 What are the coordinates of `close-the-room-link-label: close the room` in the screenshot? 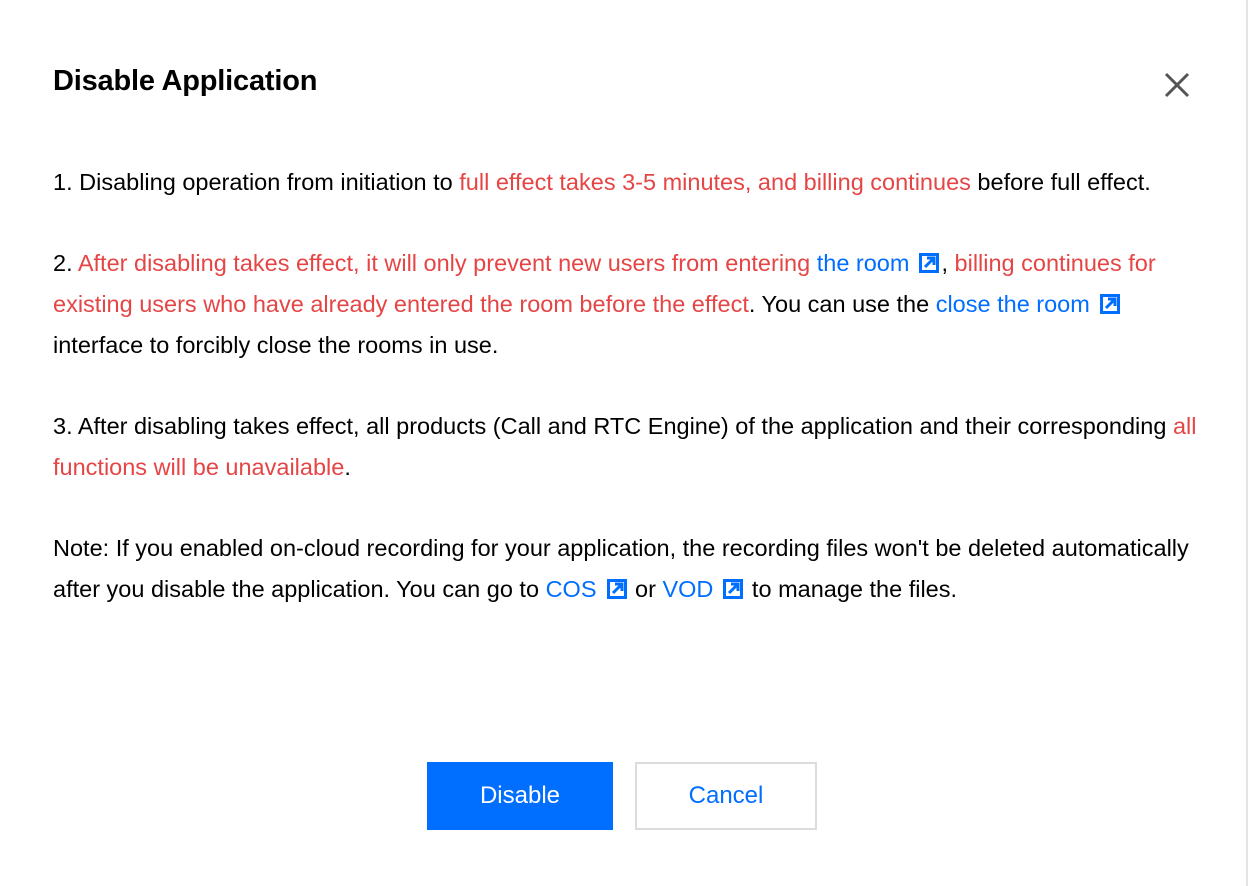 It's located at (1012, 304).